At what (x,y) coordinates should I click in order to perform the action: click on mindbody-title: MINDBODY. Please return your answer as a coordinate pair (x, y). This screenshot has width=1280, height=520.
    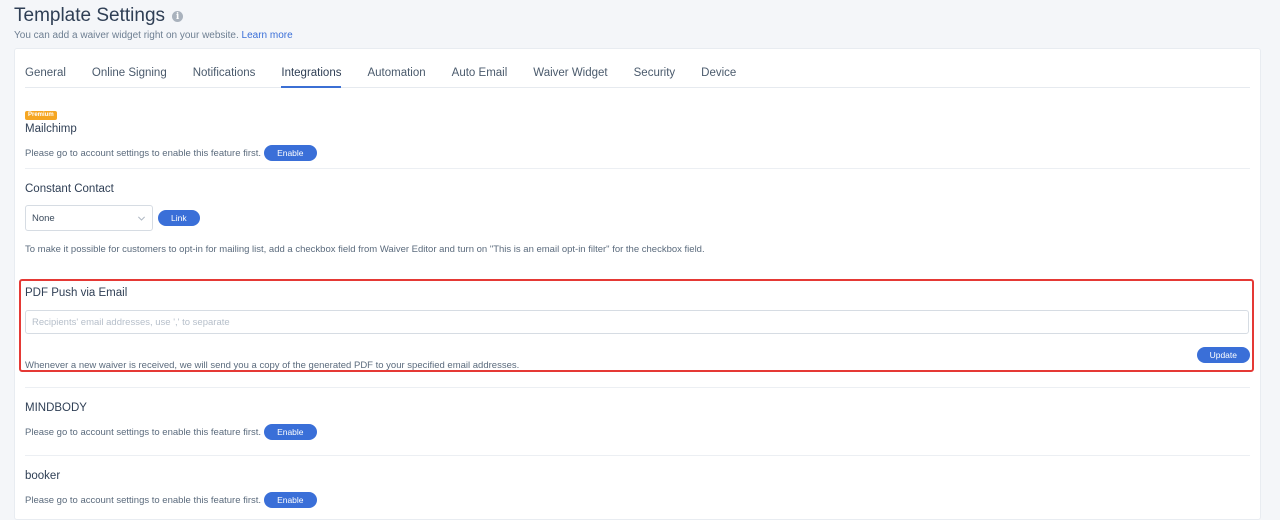
    Looking at the image, I should click on (56, 408).